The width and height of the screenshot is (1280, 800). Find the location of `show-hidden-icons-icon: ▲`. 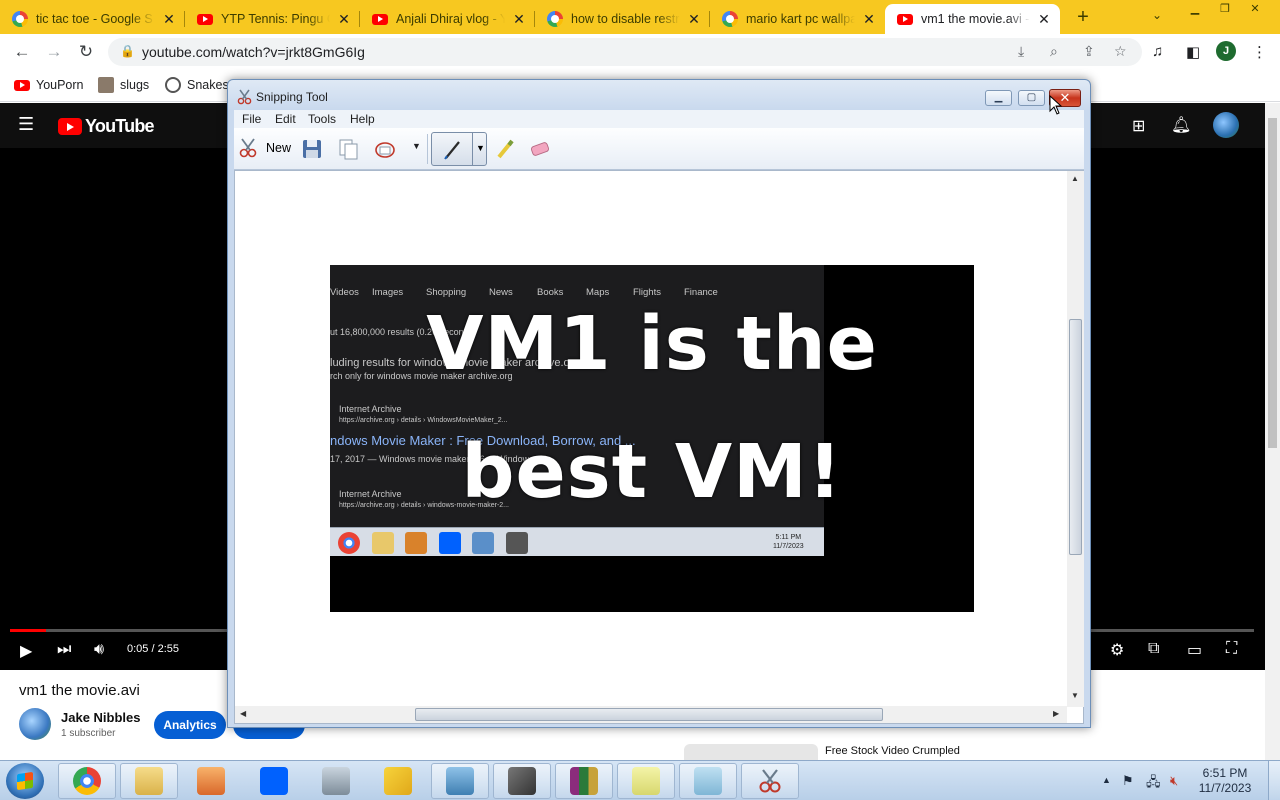

show-hidden-icons-icon: ▲ is located at coordinates (1106, 780).